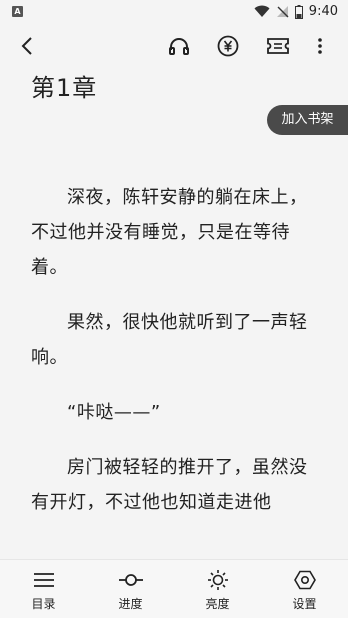 The image size is (348, 618). I want to click on paragraph: 深夜，陈轩安静的躺在床上，不过他并没有睡觉，只是在等待着。, so click(169, 232).